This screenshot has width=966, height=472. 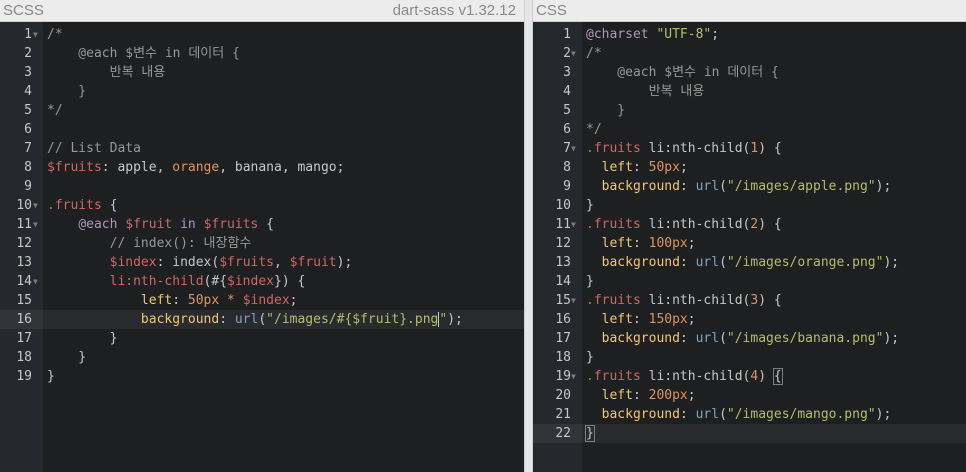 What do you see at coordinates (774, 262) in the screenshot?
I see `code-line: background: url("/images/orange.png");` at bounding box center [774, 262].